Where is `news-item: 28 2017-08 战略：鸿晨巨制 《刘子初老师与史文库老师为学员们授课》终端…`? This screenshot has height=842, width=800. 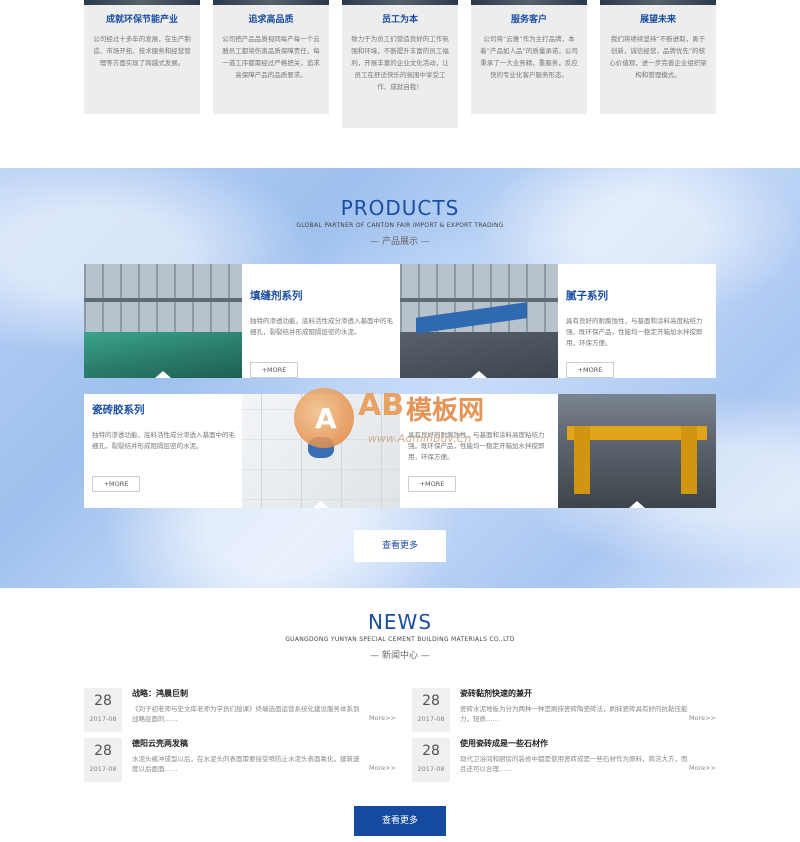
news-item: 28 2017-08 战略：鸿晨巨制 《刘子初老师与史文库老师为学员们授课》终端… is located at coordinates (240, 710).